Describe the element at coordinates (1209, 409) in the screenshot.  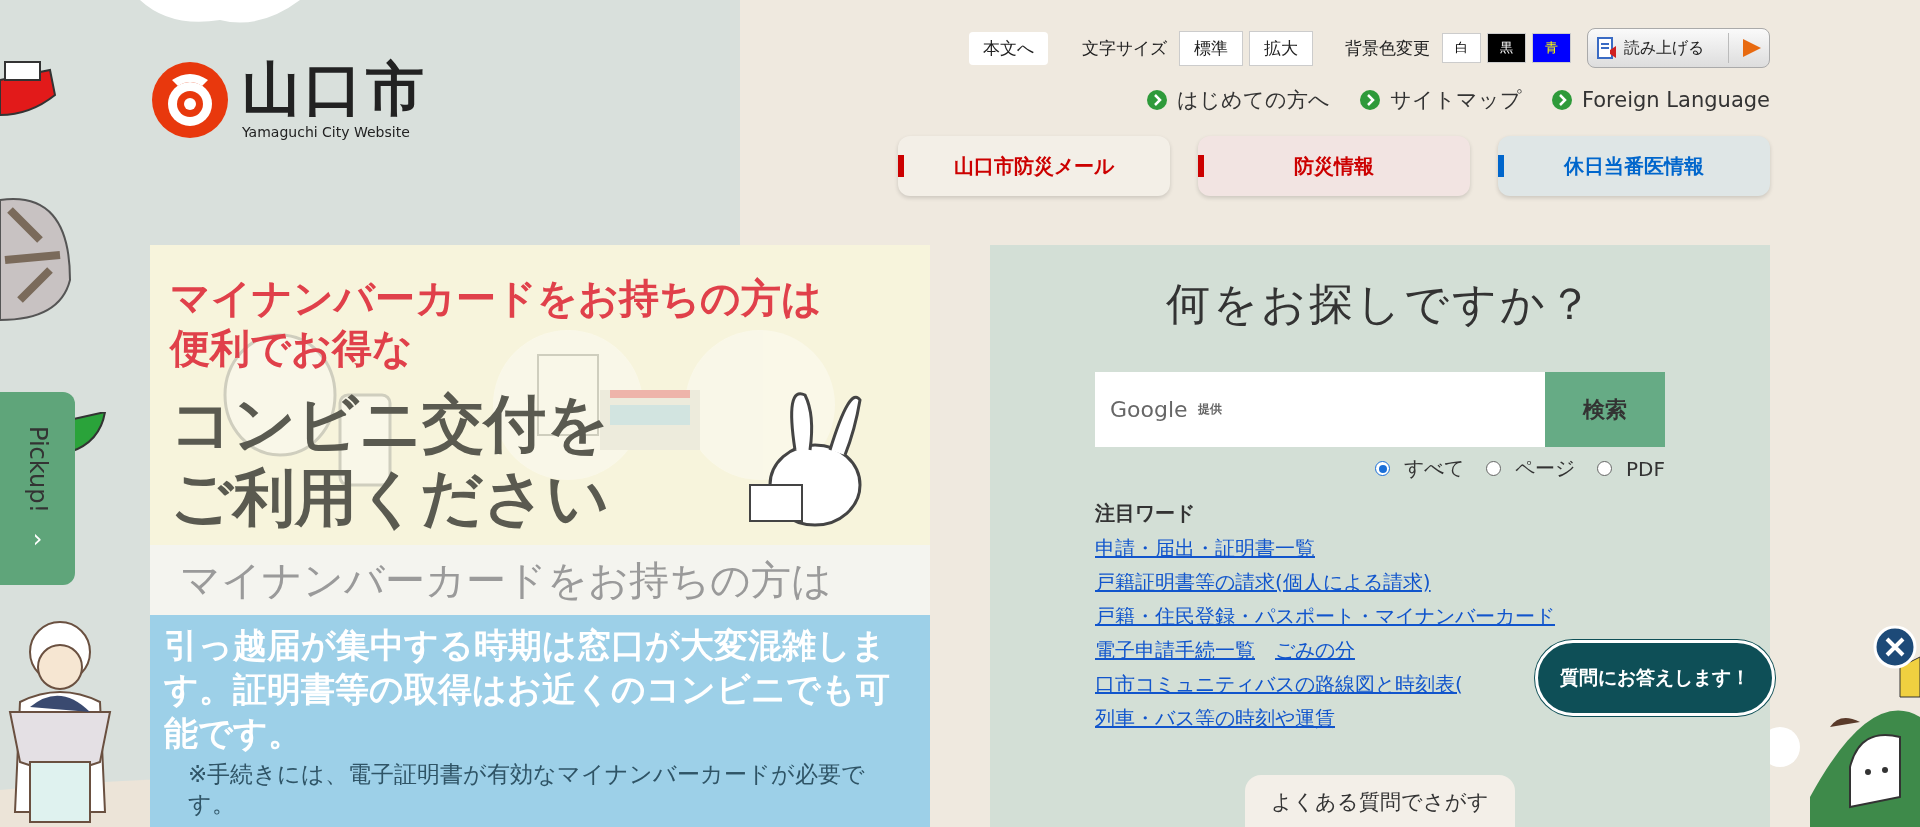
I see `provider-note: 提供` at that location.